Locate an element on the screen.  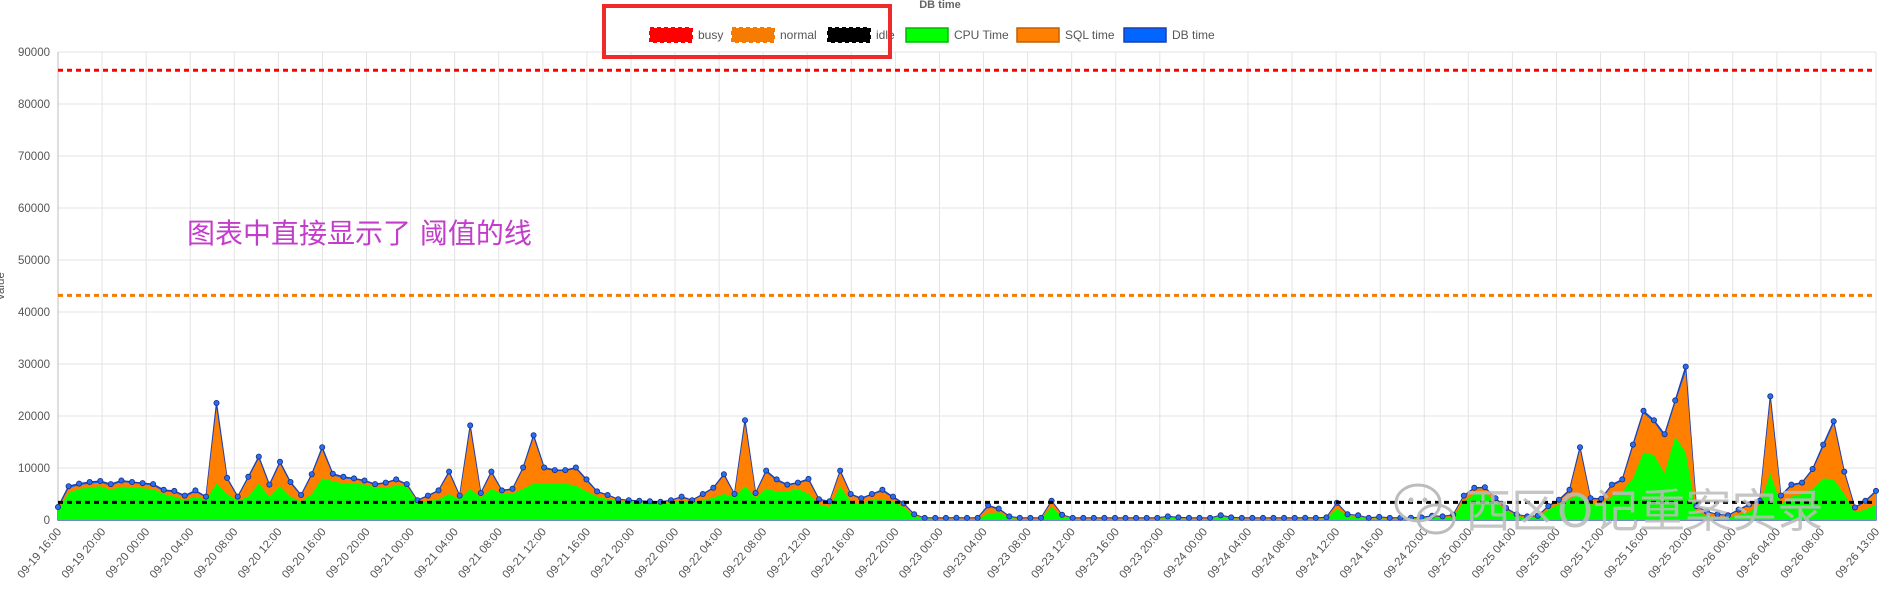
wechat-icon is located at coordinates (1425, 509).